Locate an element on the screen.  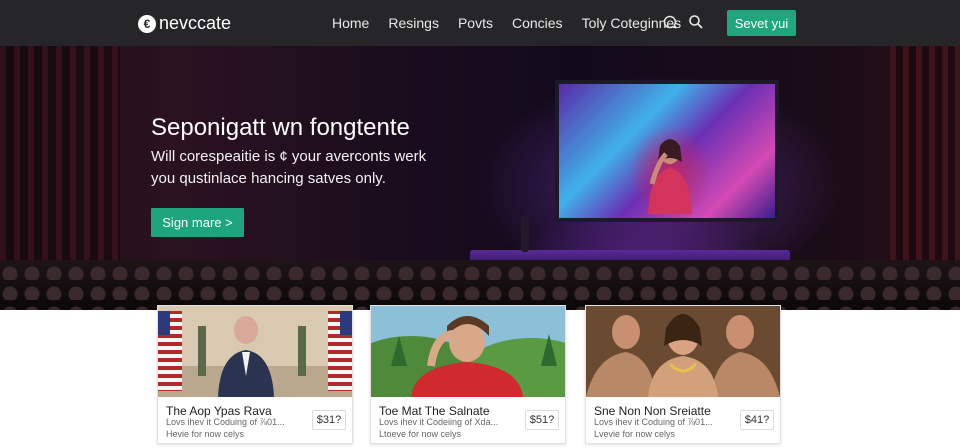
card-meta: Ltoeve for now celys is located at coordinates (420, 434).